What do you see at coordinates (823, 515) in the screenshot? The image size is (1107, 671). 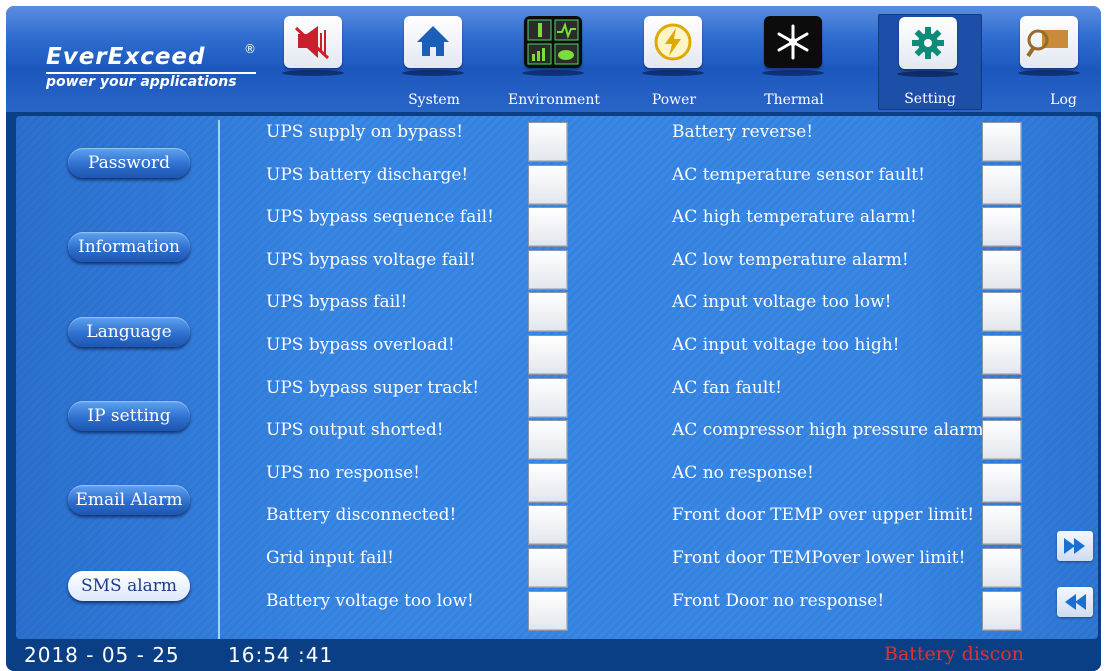 I see `alarm-label: Front door TEMP over upper limit!` at bounding box center [823, 515].